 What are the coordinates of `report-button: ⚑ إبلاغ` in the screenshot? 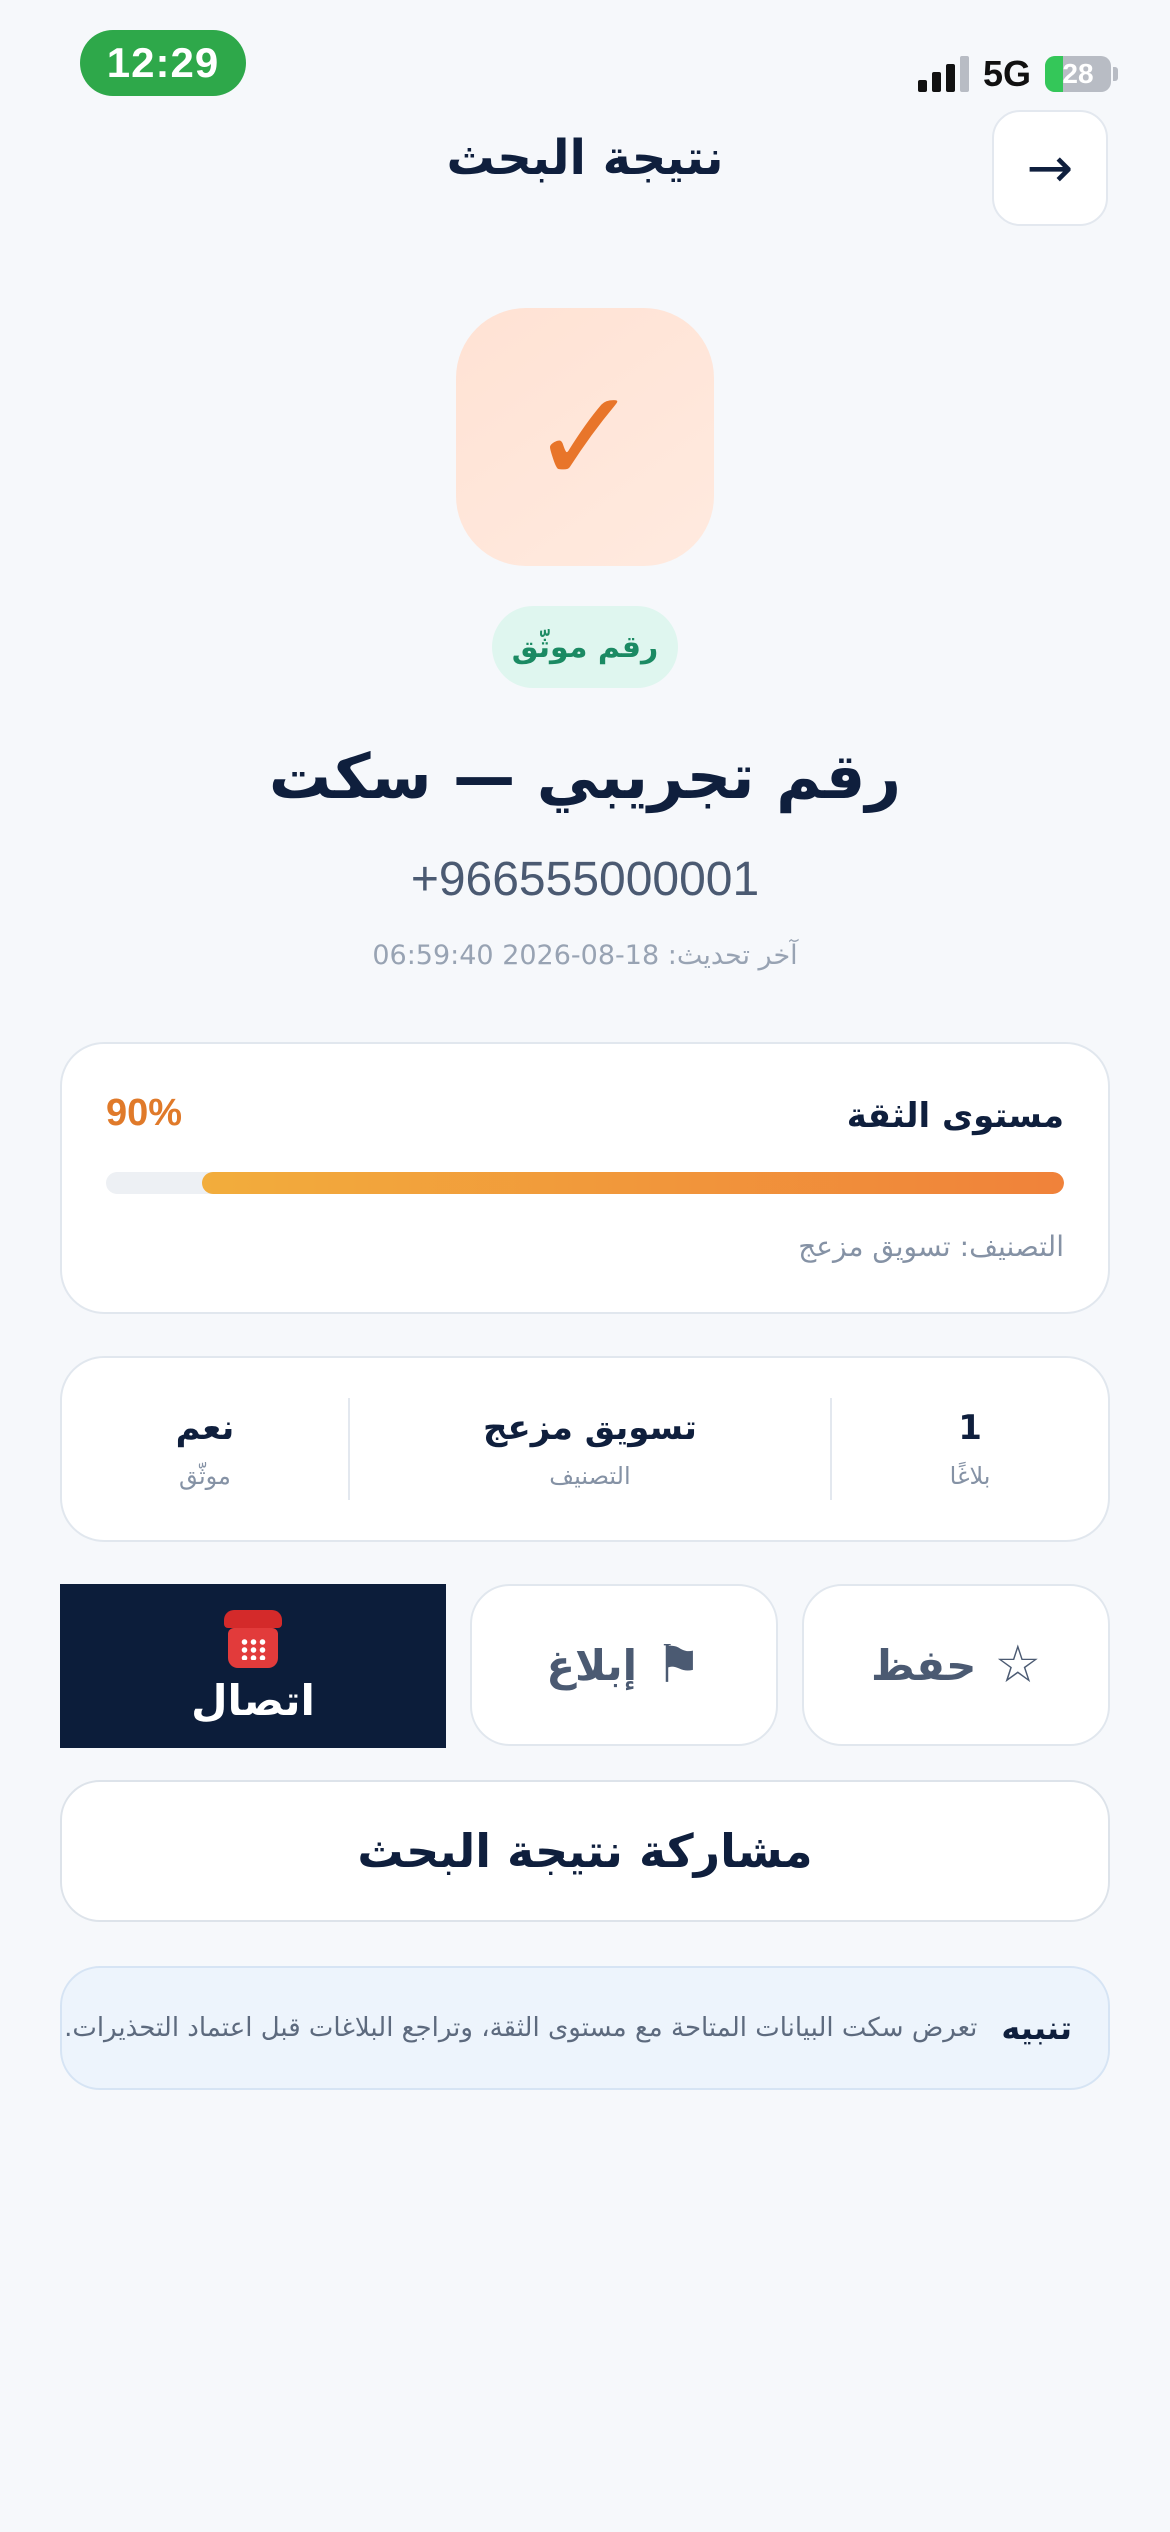 It's located at (624, 1665).